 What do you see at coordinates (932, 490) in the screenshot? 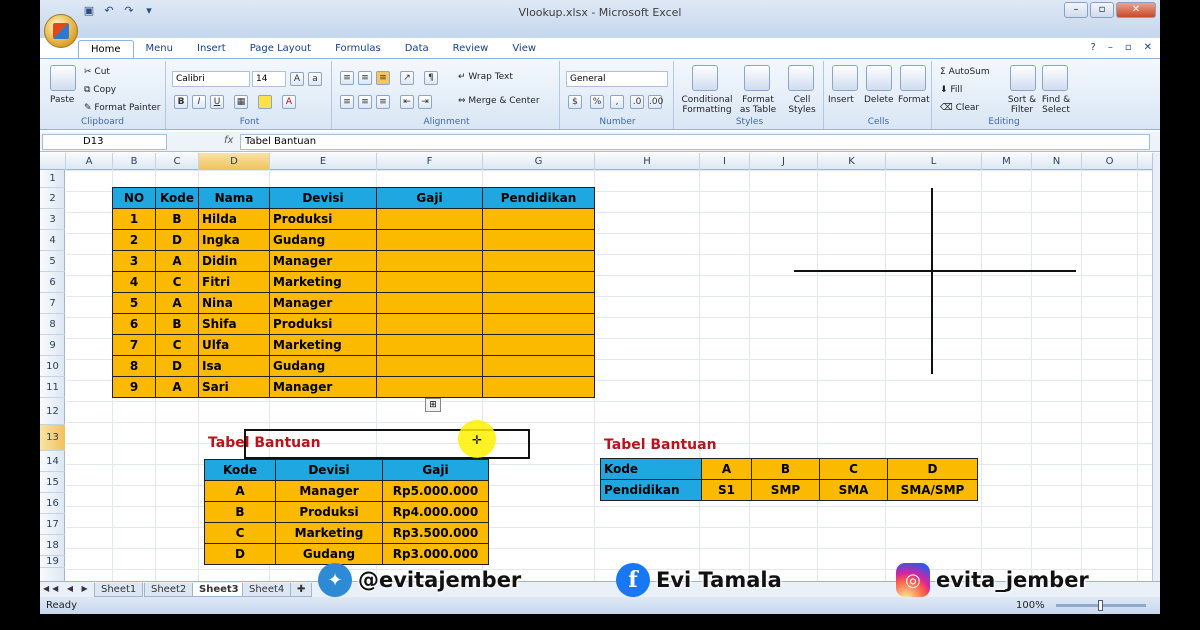
I see `education-cell: SMA/SMP` at bounding box center [932, 490].